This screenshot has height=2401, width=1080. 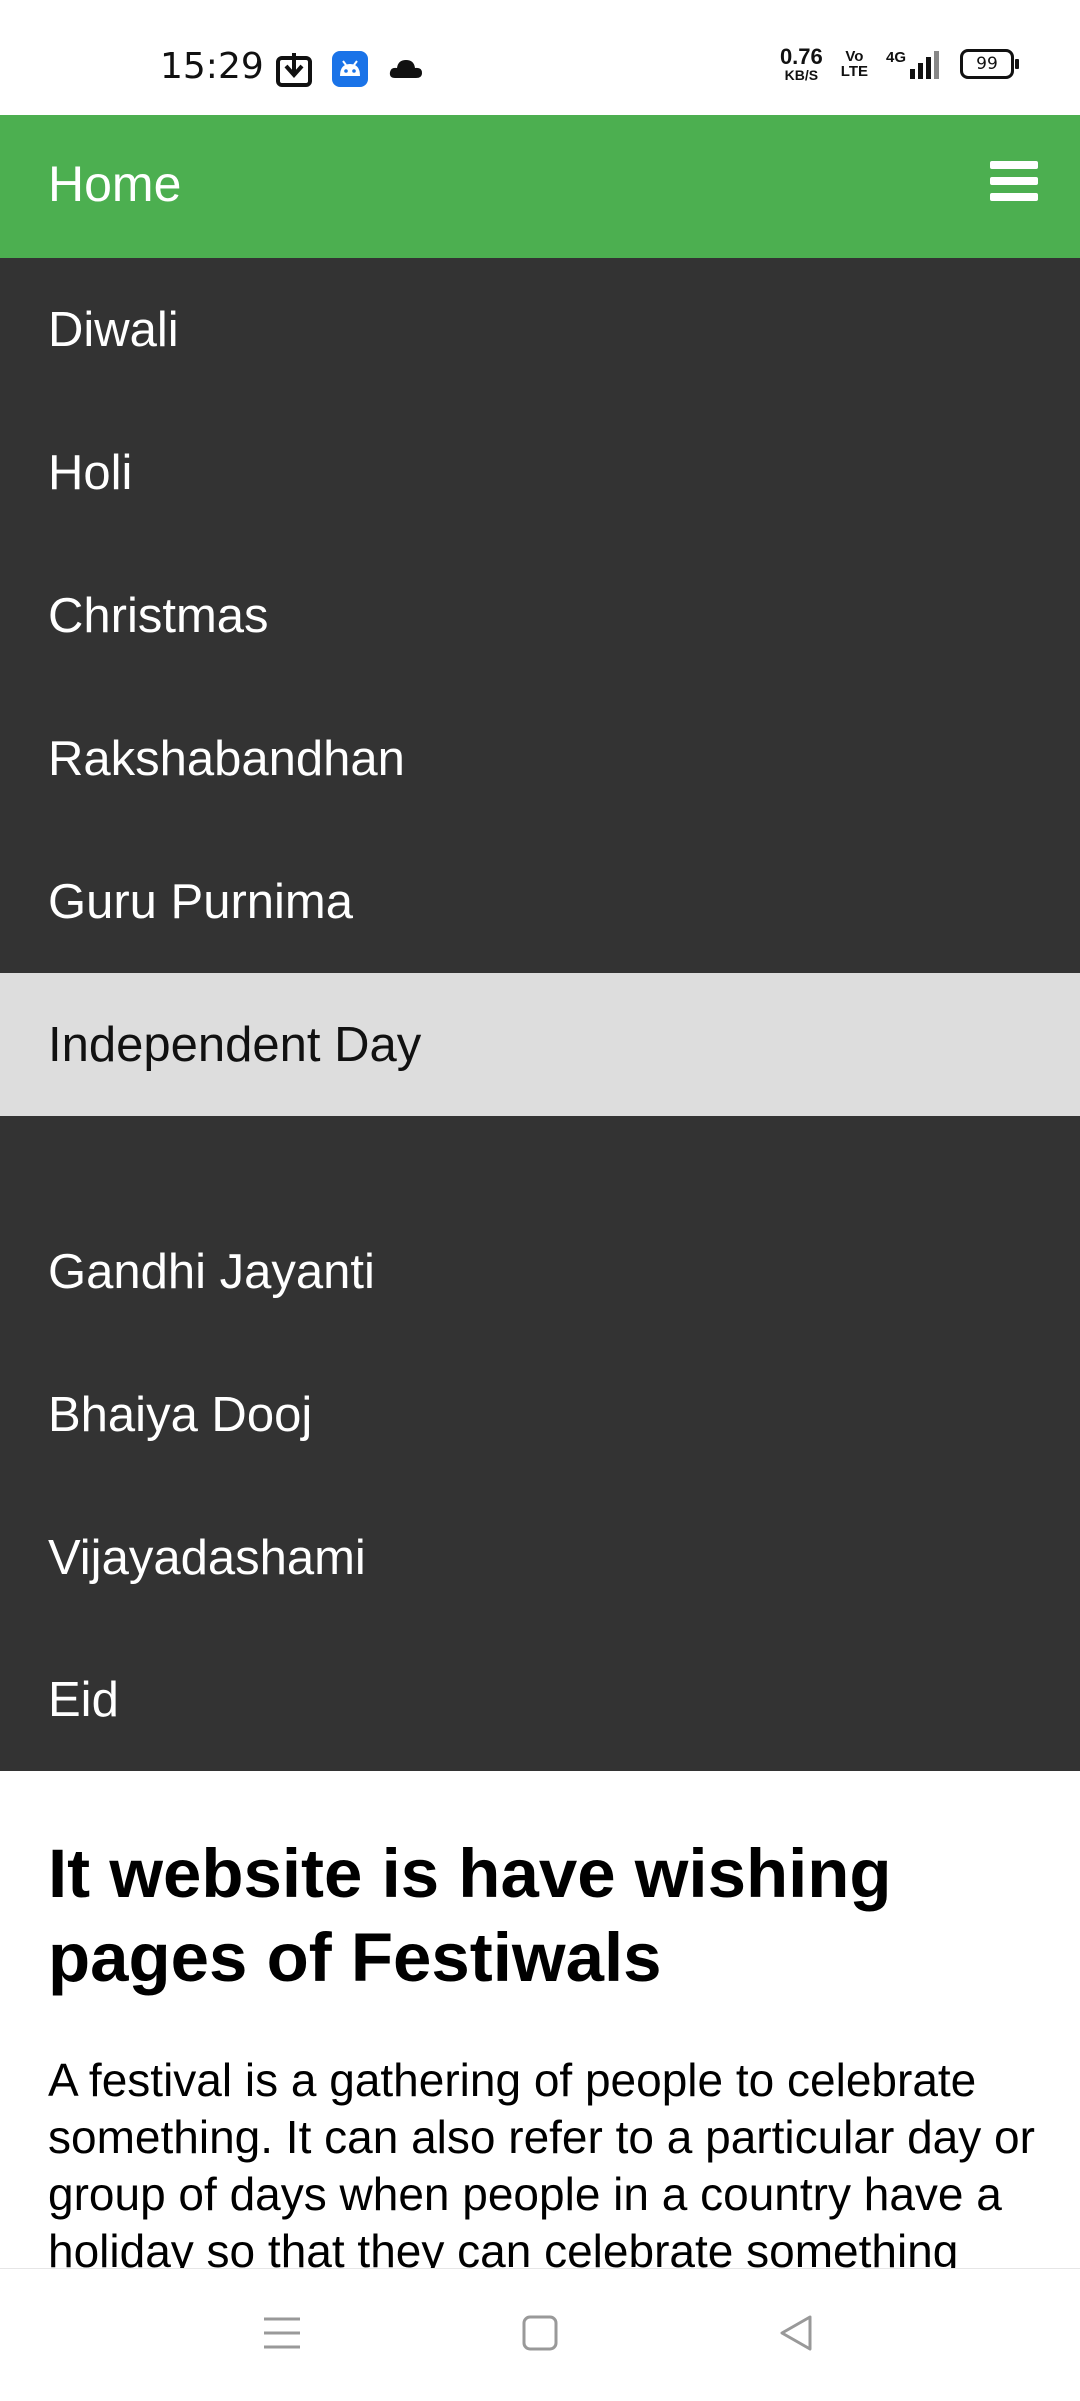 I want to click on nav-item-eid: Eid, so click(x=540, y=1699).